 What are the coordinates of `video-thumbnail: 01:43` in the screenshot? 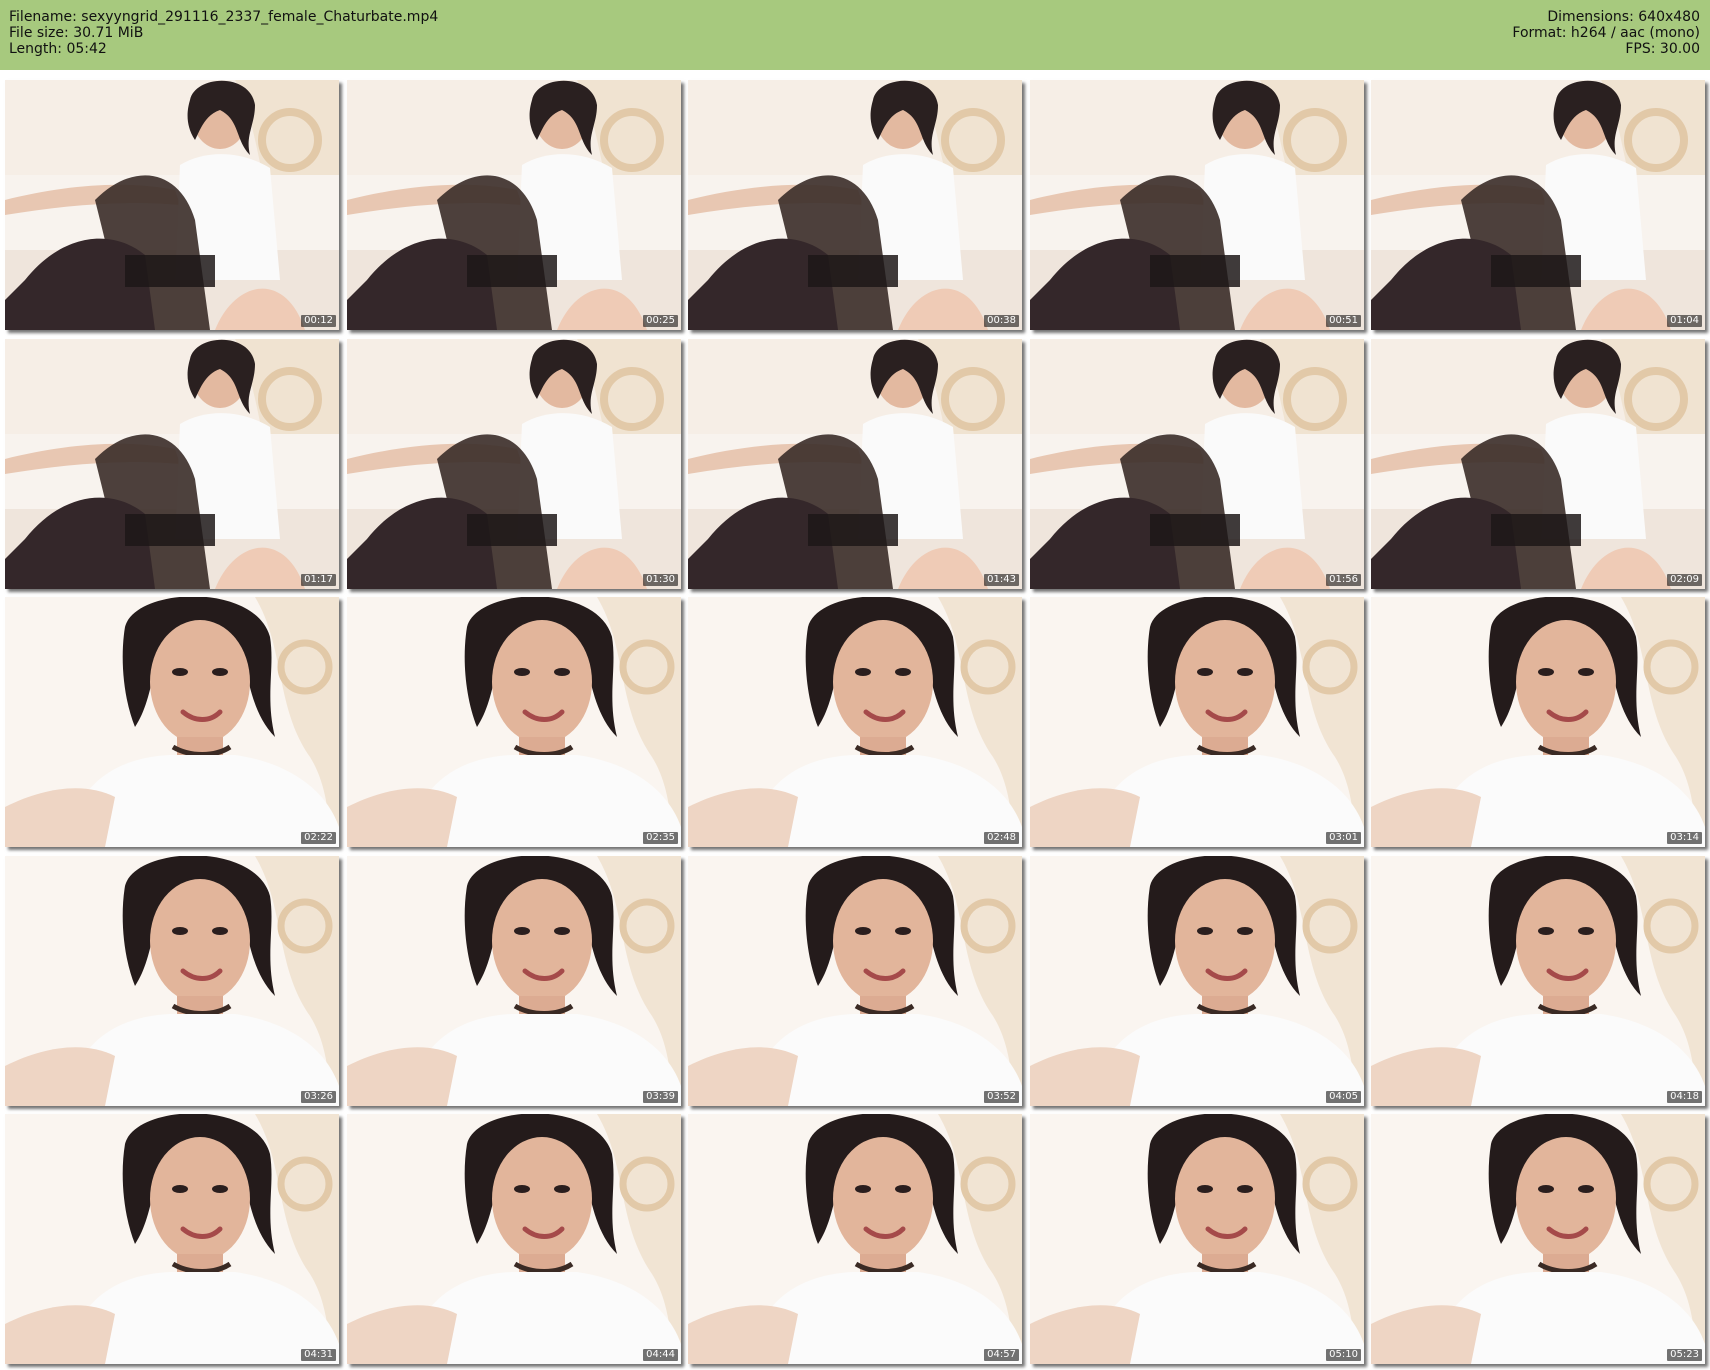 It's located at (855, 464).